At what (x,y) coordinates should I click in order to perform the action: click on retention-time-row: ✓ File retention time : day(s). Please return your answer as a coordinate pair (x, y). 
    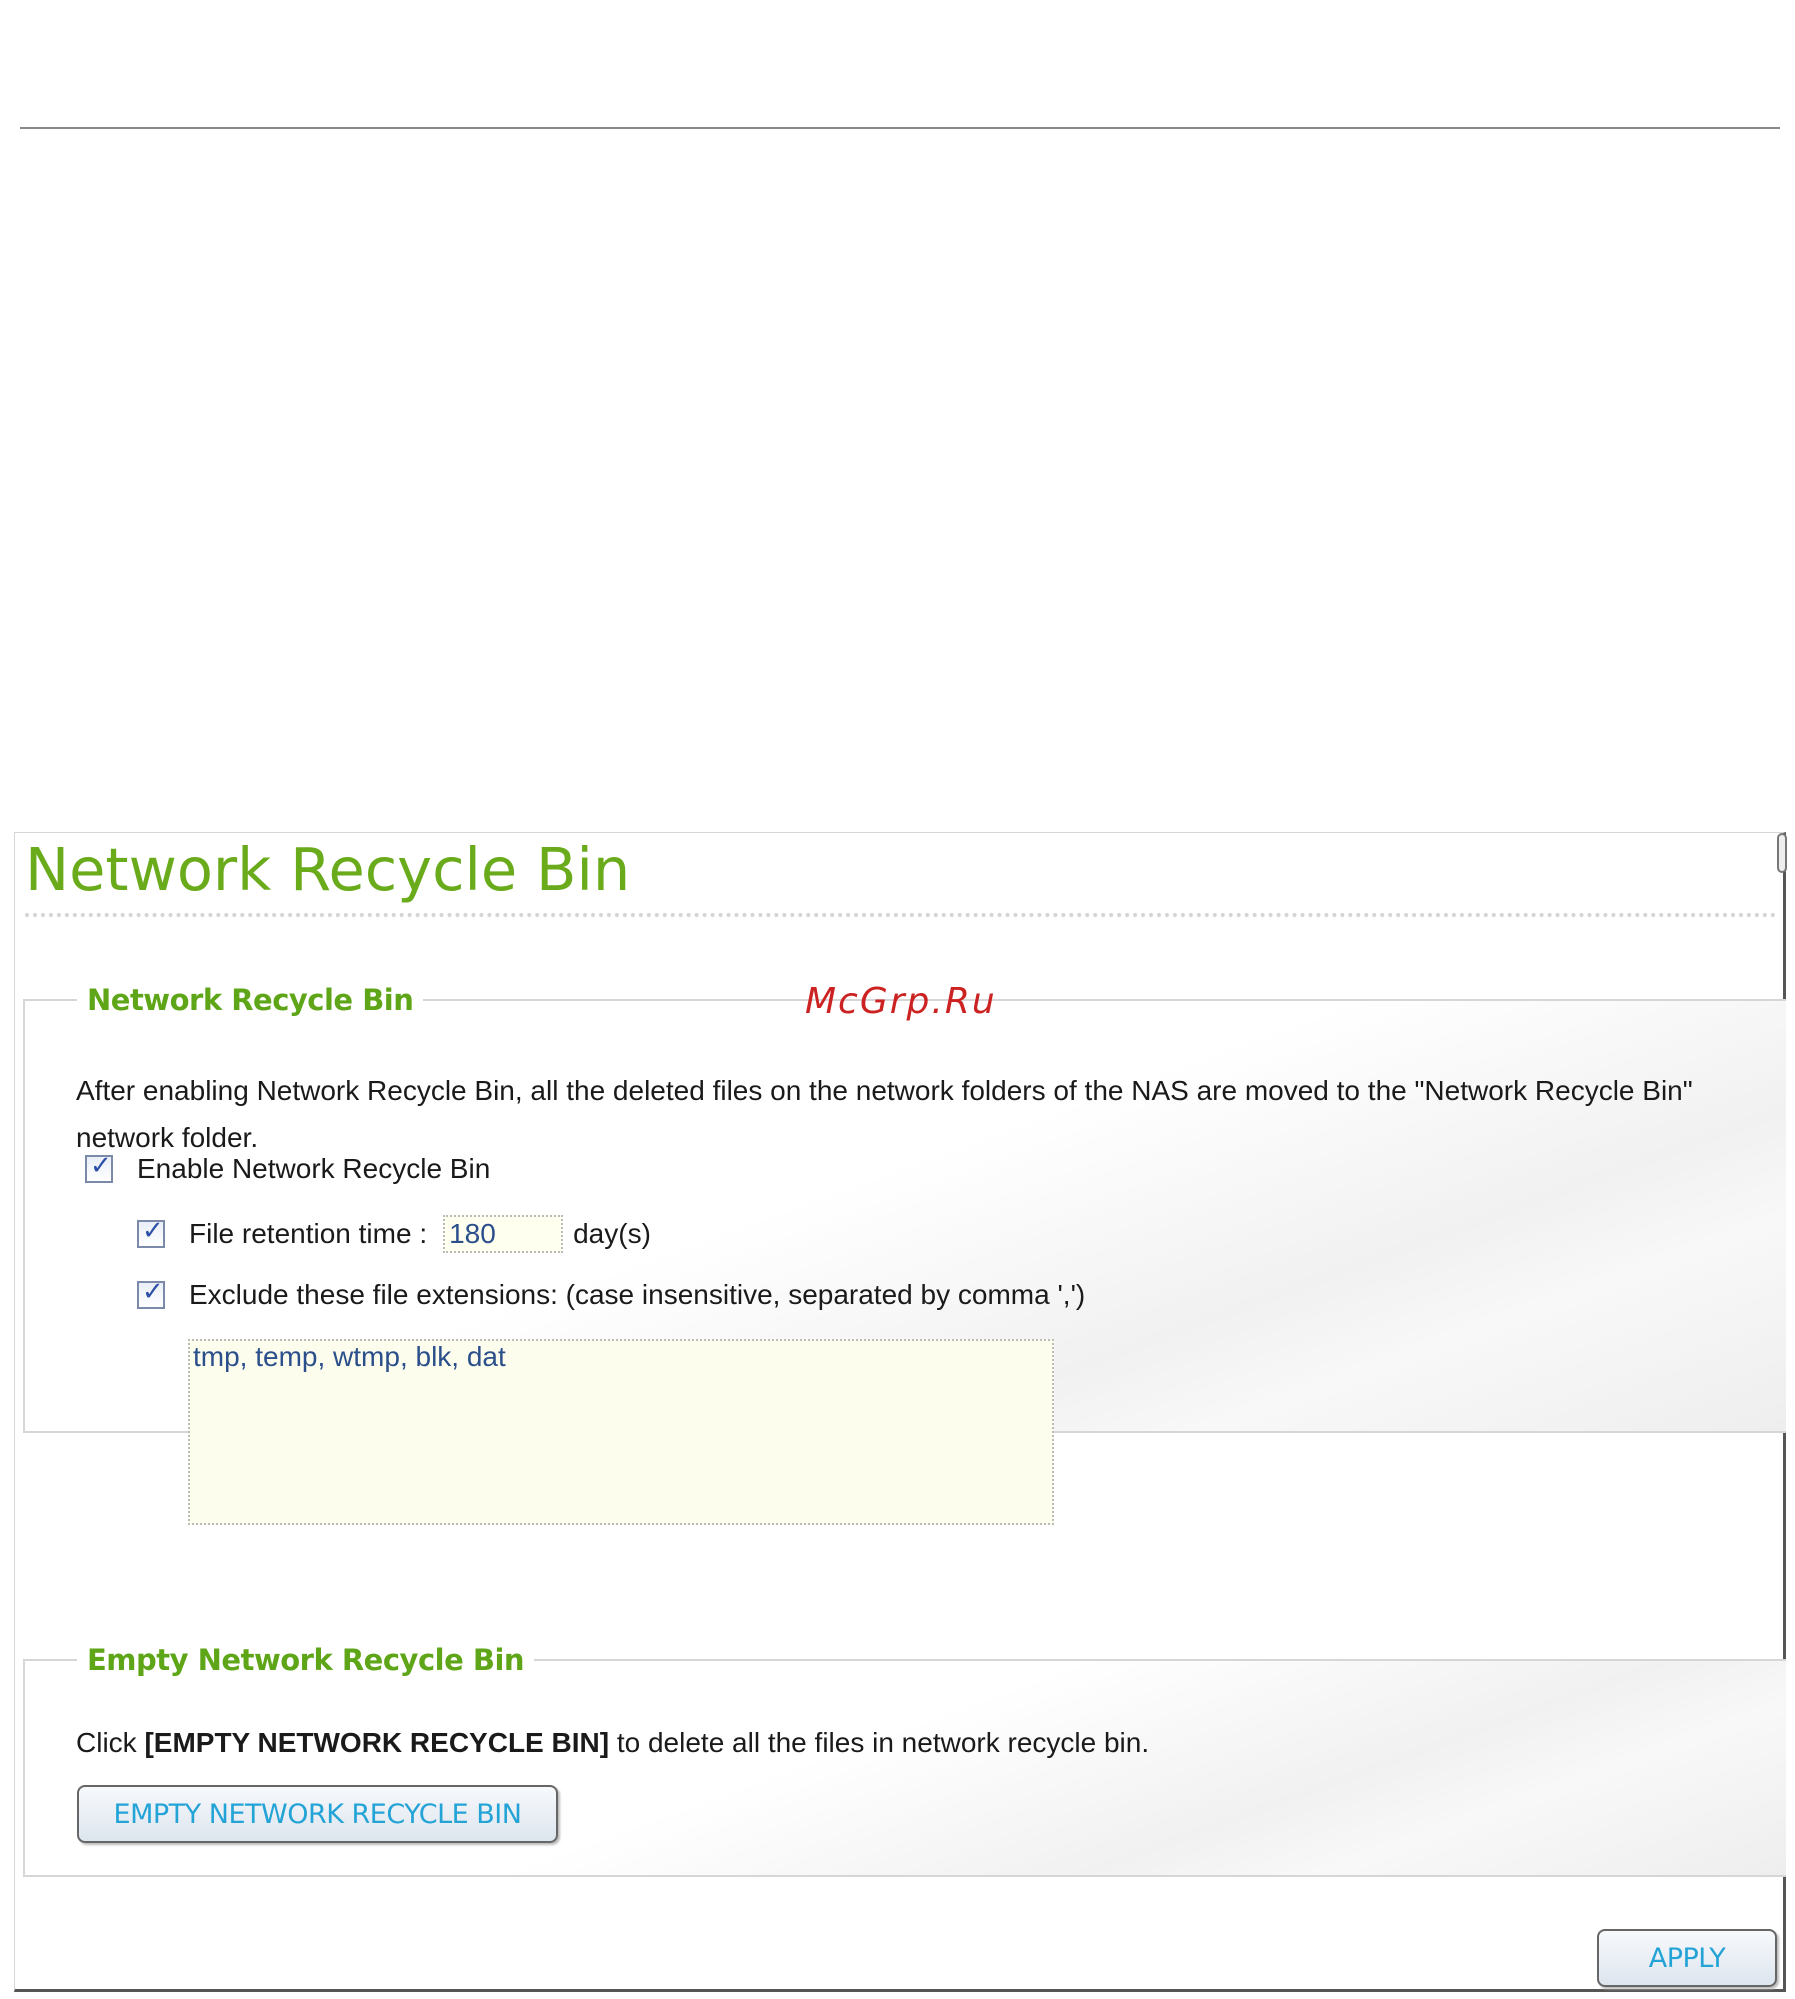
    Looking at the image, I should click on (394, 1234).